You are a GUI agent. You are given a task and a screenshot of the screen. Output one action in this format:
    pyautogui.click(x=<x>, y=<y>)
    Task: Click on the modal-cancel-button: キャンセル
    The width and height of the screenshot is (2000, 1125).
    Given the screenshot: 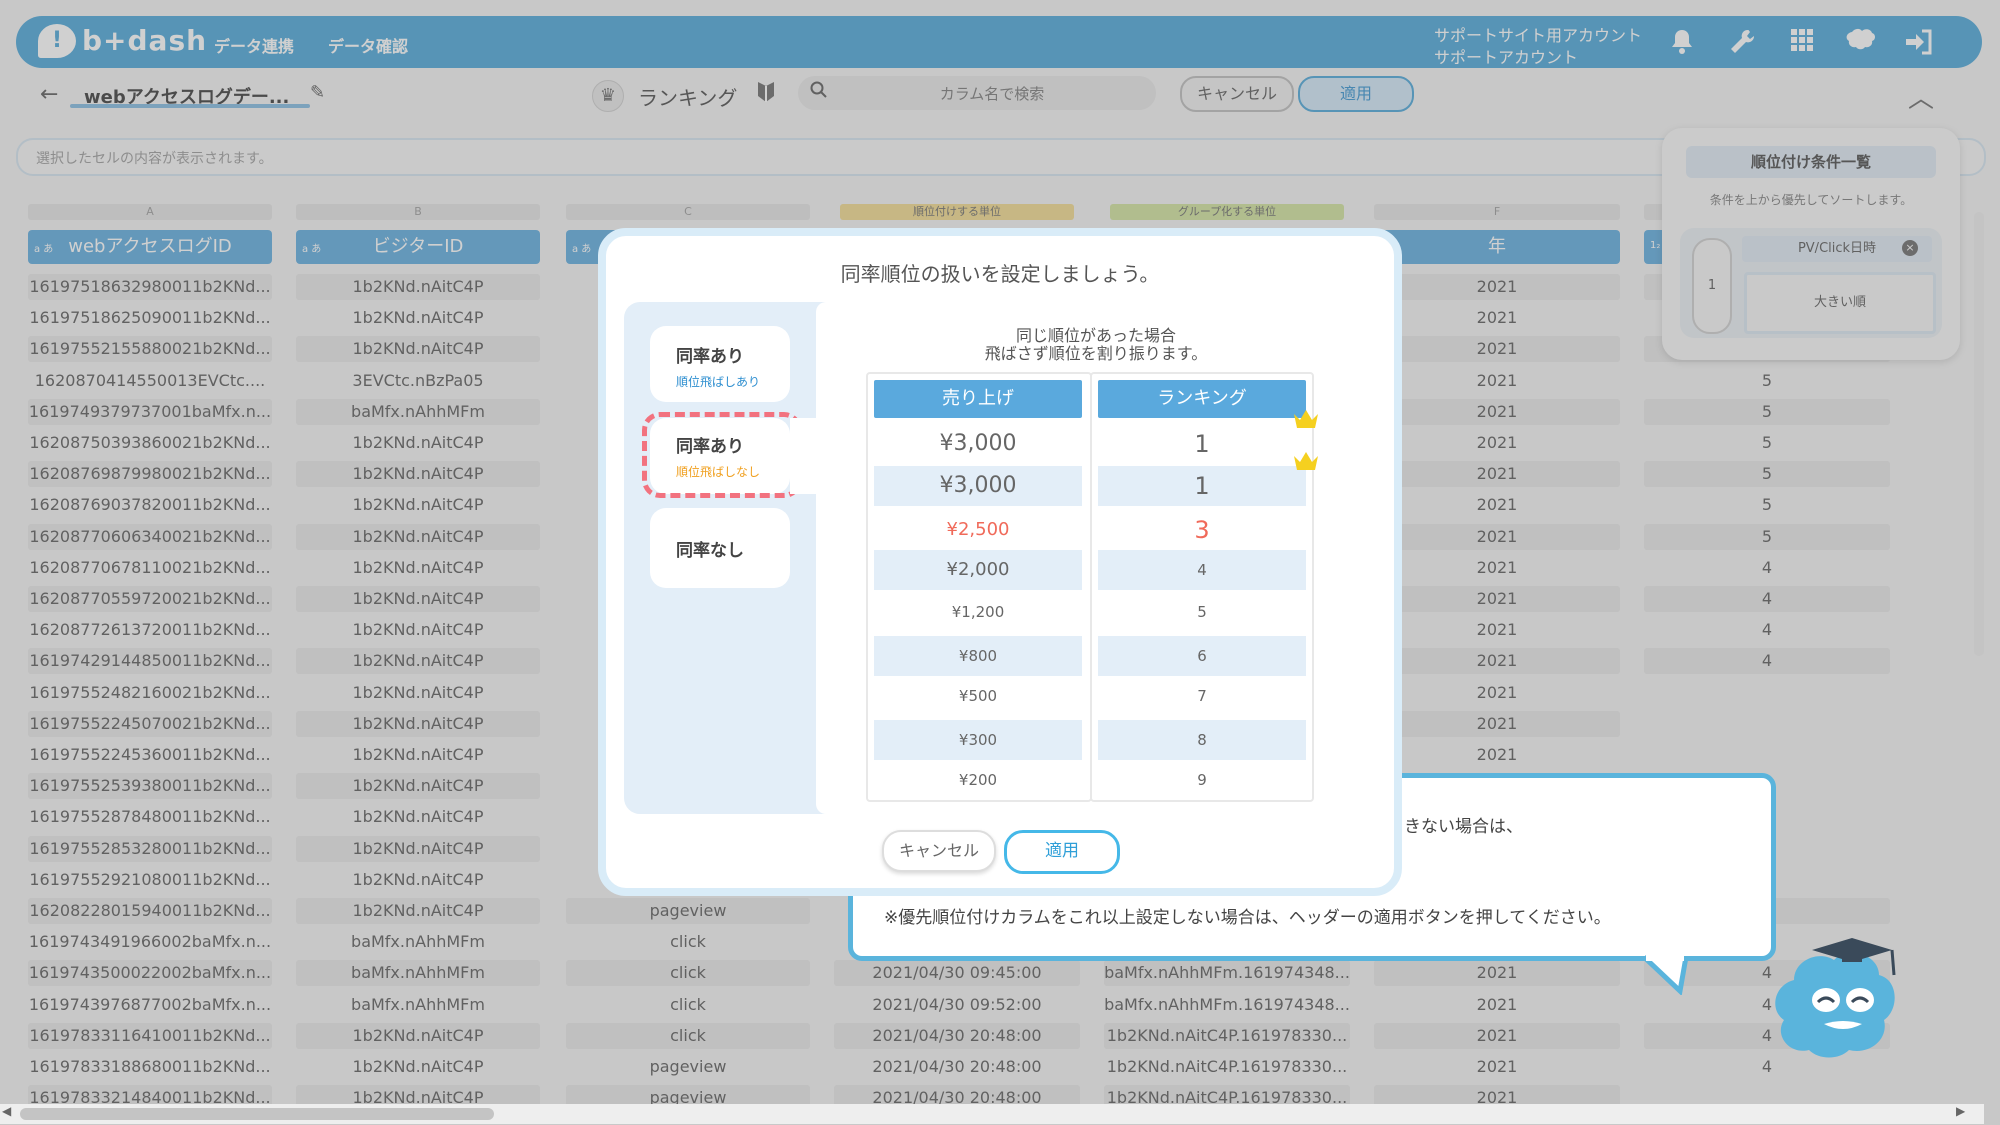 What is the action you would take?
    pyautogui.click(x=939, y=851)
    